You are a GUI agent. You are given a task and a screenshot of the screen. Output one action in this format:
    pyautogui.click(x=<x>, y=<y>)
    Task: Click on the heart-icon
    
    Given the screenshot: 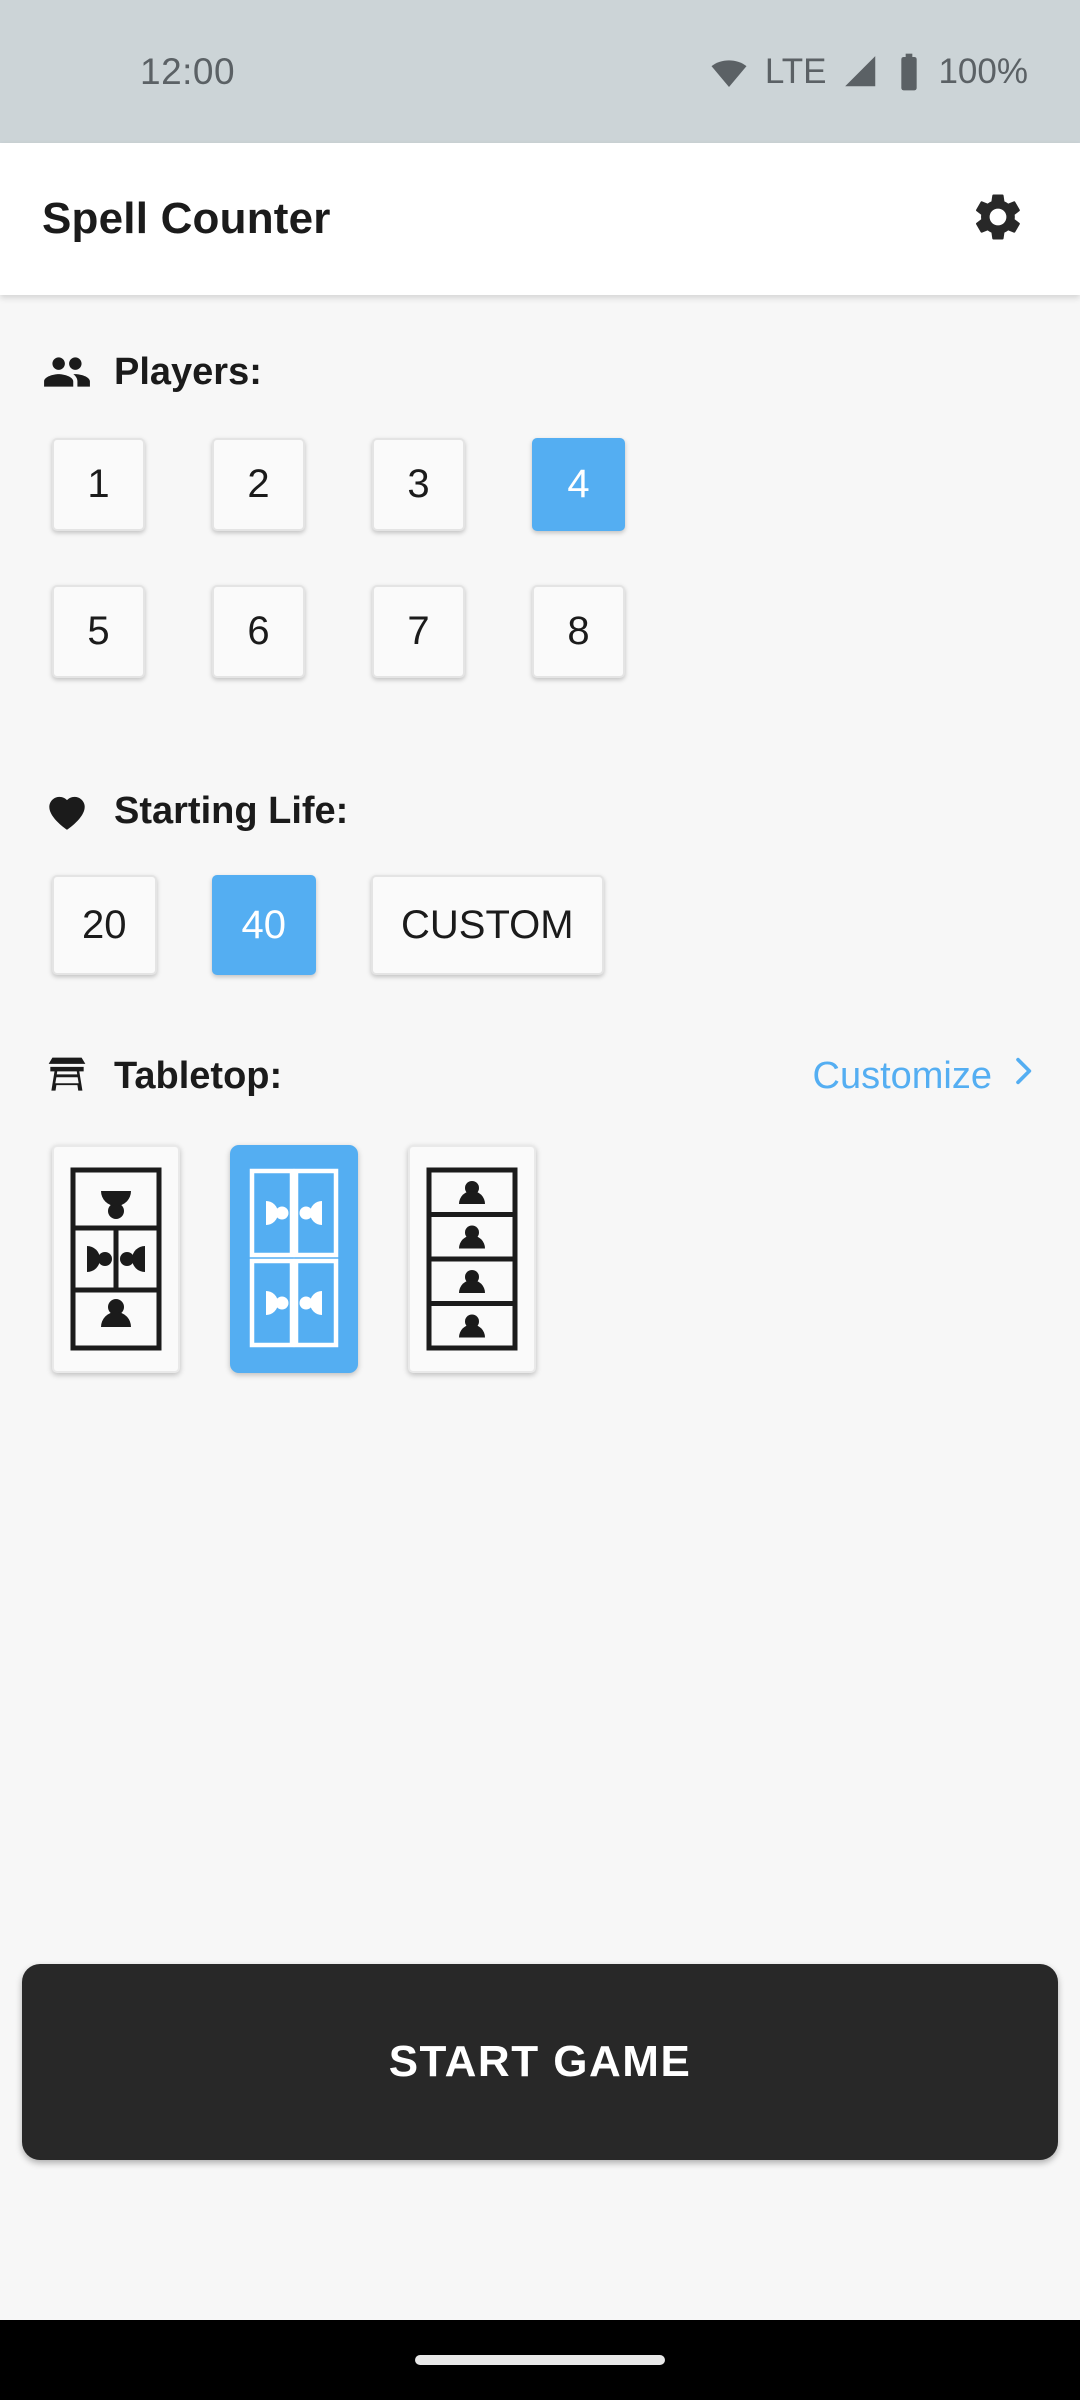 What is the action you would take?
    pyautogui.click(x=67, y=811)
    